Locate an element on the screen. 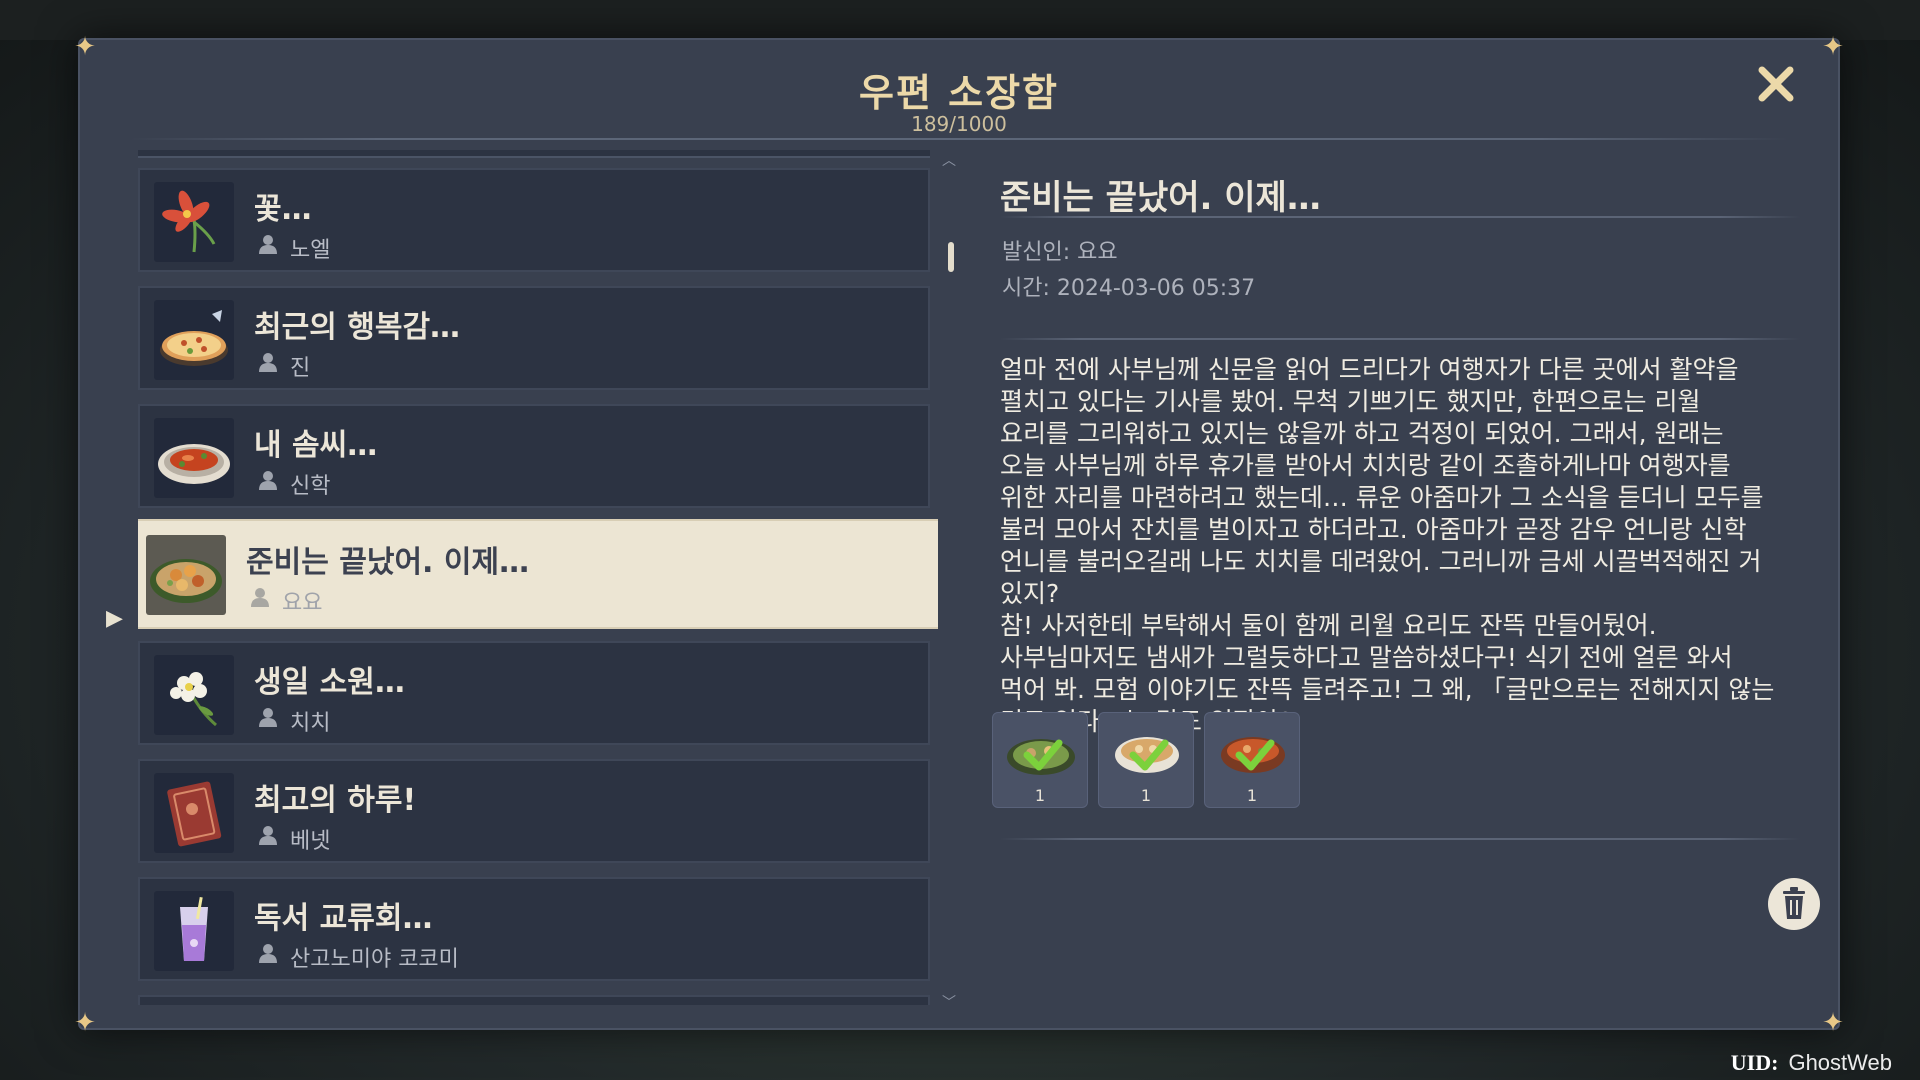 This screenshot has width=1920, height=1080. detail-body-divider is located at coordinates (1400, 839).